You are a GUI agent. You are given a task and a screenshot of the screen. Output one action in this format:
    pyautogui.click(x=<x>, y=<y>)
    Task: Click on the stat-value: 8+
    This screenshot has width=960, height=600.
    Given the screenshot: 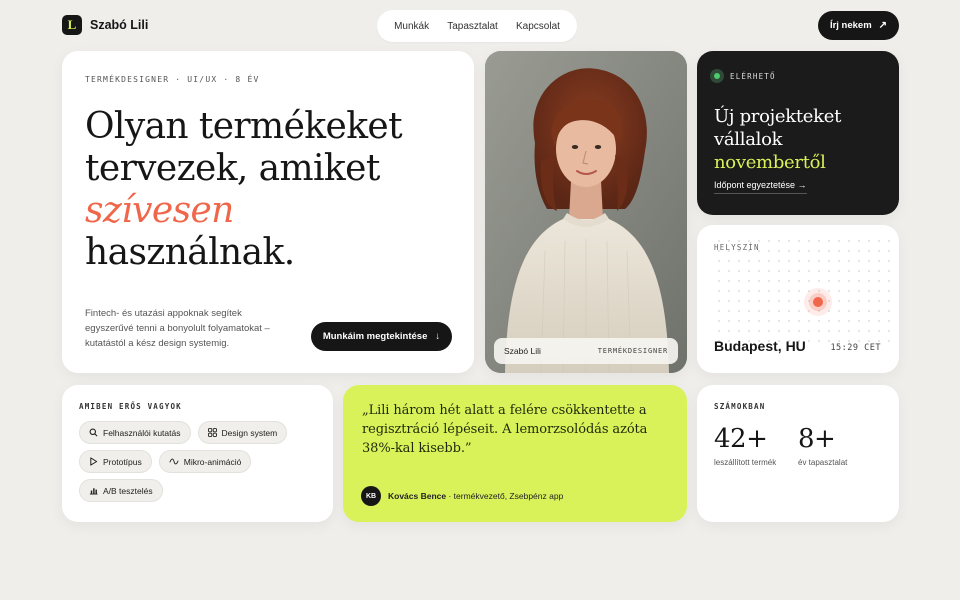 What is the action you would take?
    pyautogui.click(x=817, y=439)
    